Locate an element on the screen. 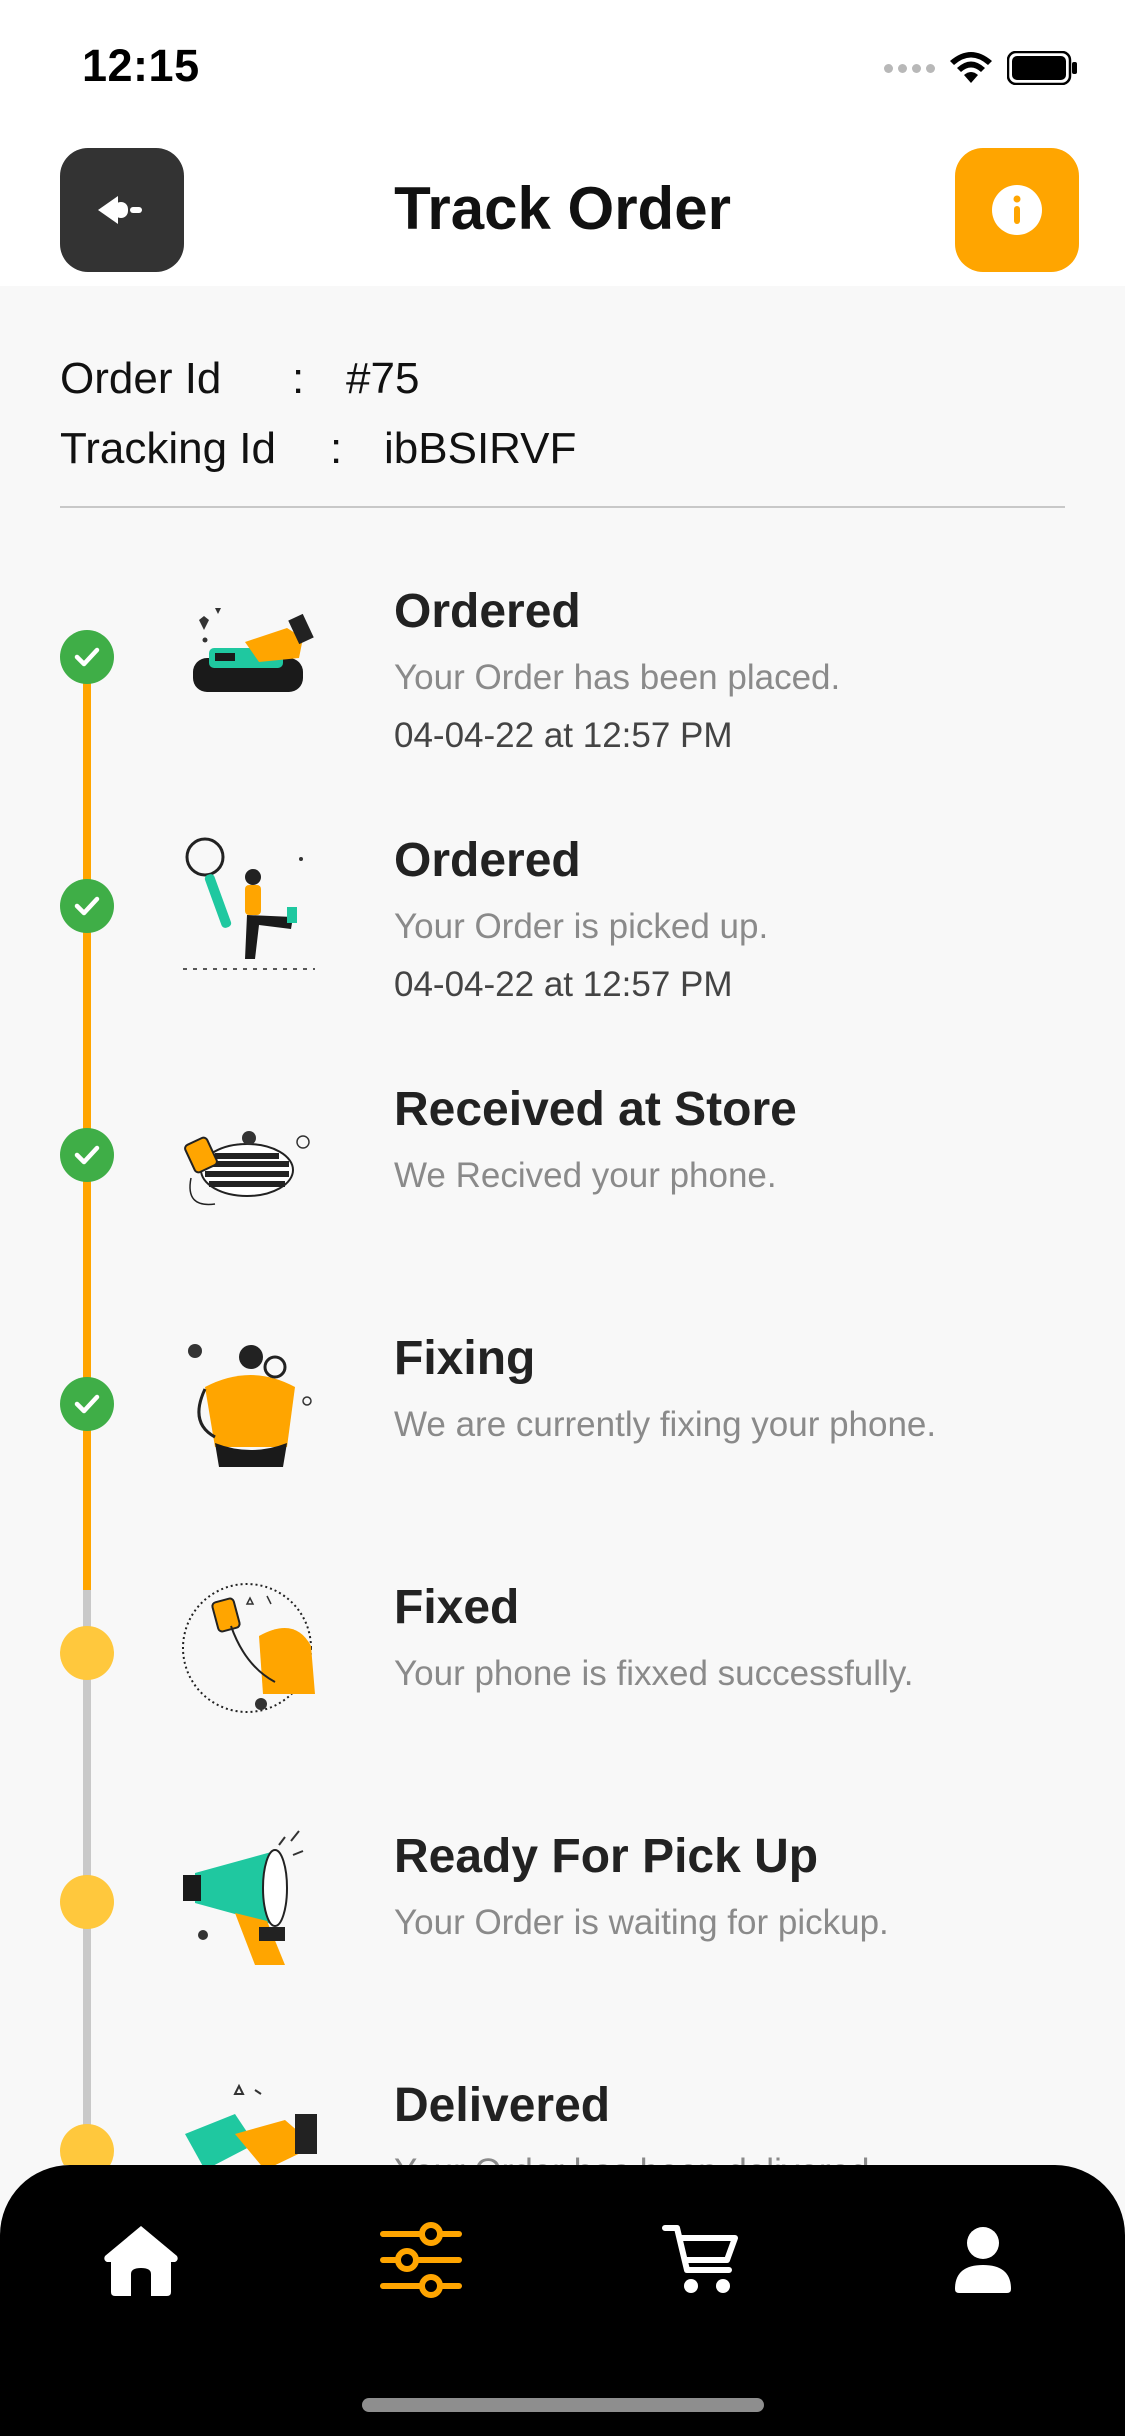  step-title: Delivered is located at coordinates (502, 2105).